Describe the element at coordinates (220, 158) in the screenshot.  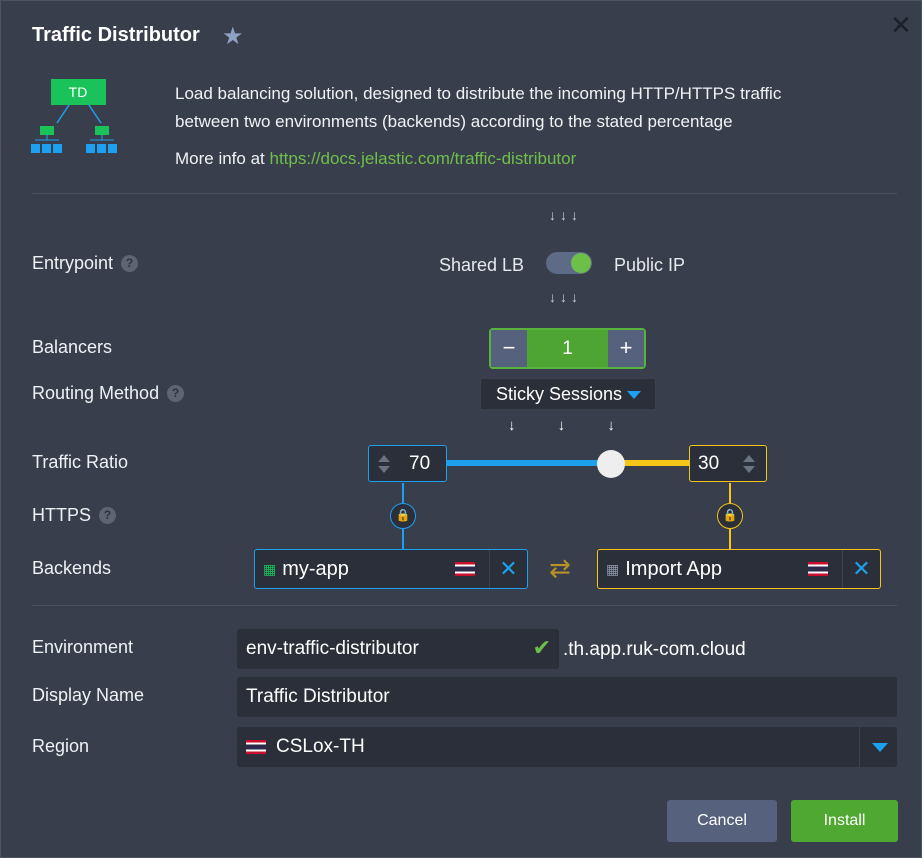
I see `more-info-prefix: More info at` at that location.